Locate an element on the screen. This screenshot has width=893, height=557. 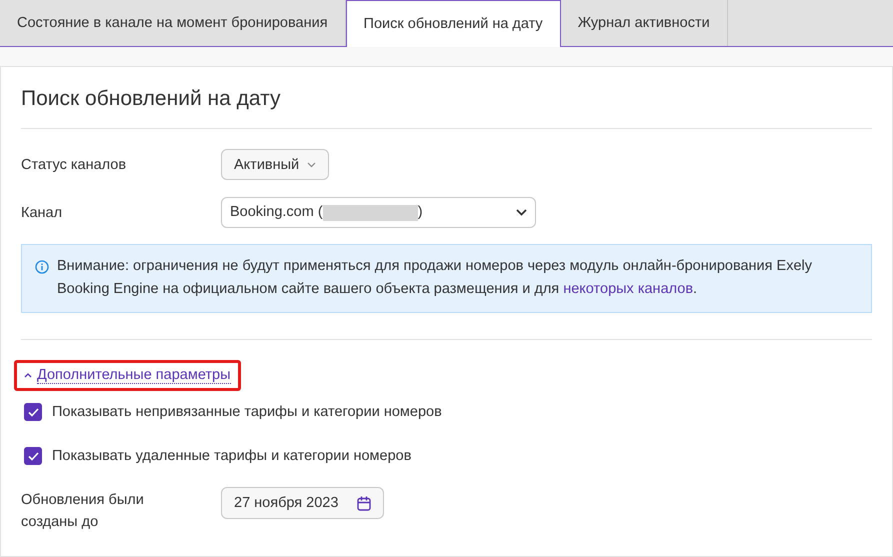
notice-text: Внимание: ограничения не будут применяться для продажи номеров через модуль онлайн-бронирования Exely Booking Engine на официальном сайте вашего объекта размещения и для некоторых каналов. is located at coordinates (435, 278).